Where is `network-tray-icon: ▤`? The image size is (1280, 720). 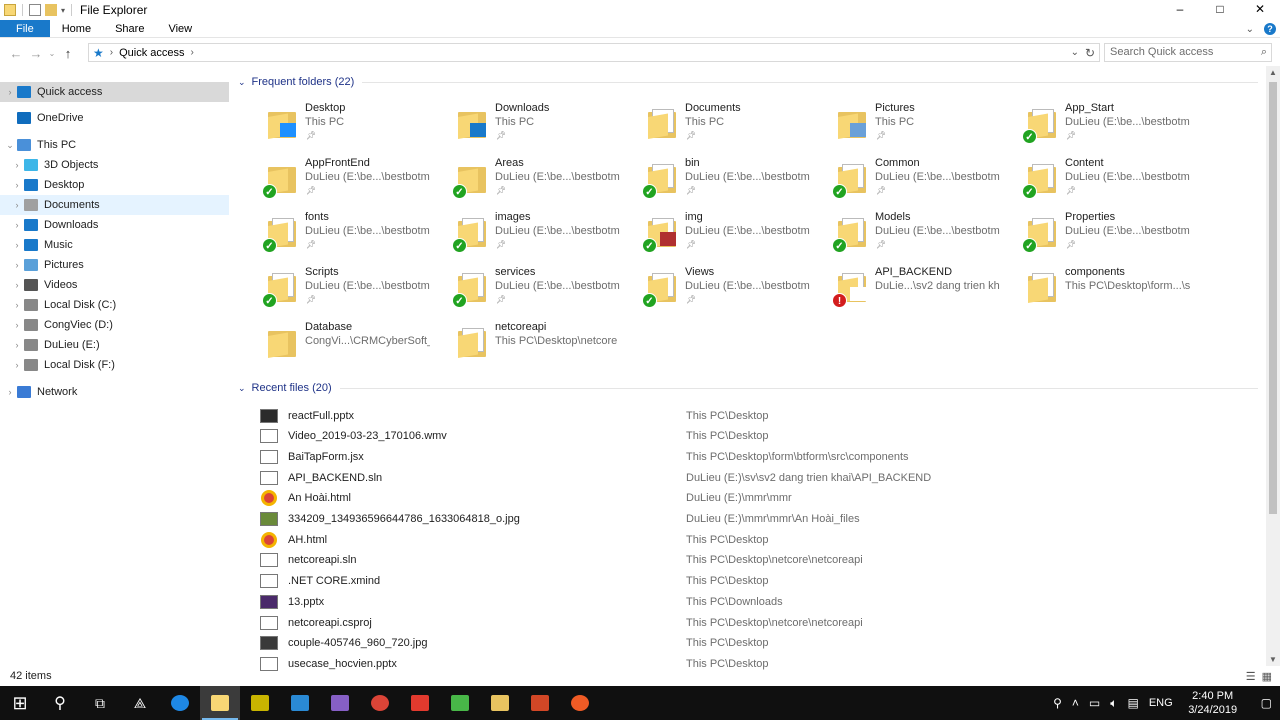
network-tray-icon: ▤ is located at coordinates (1132, 703).